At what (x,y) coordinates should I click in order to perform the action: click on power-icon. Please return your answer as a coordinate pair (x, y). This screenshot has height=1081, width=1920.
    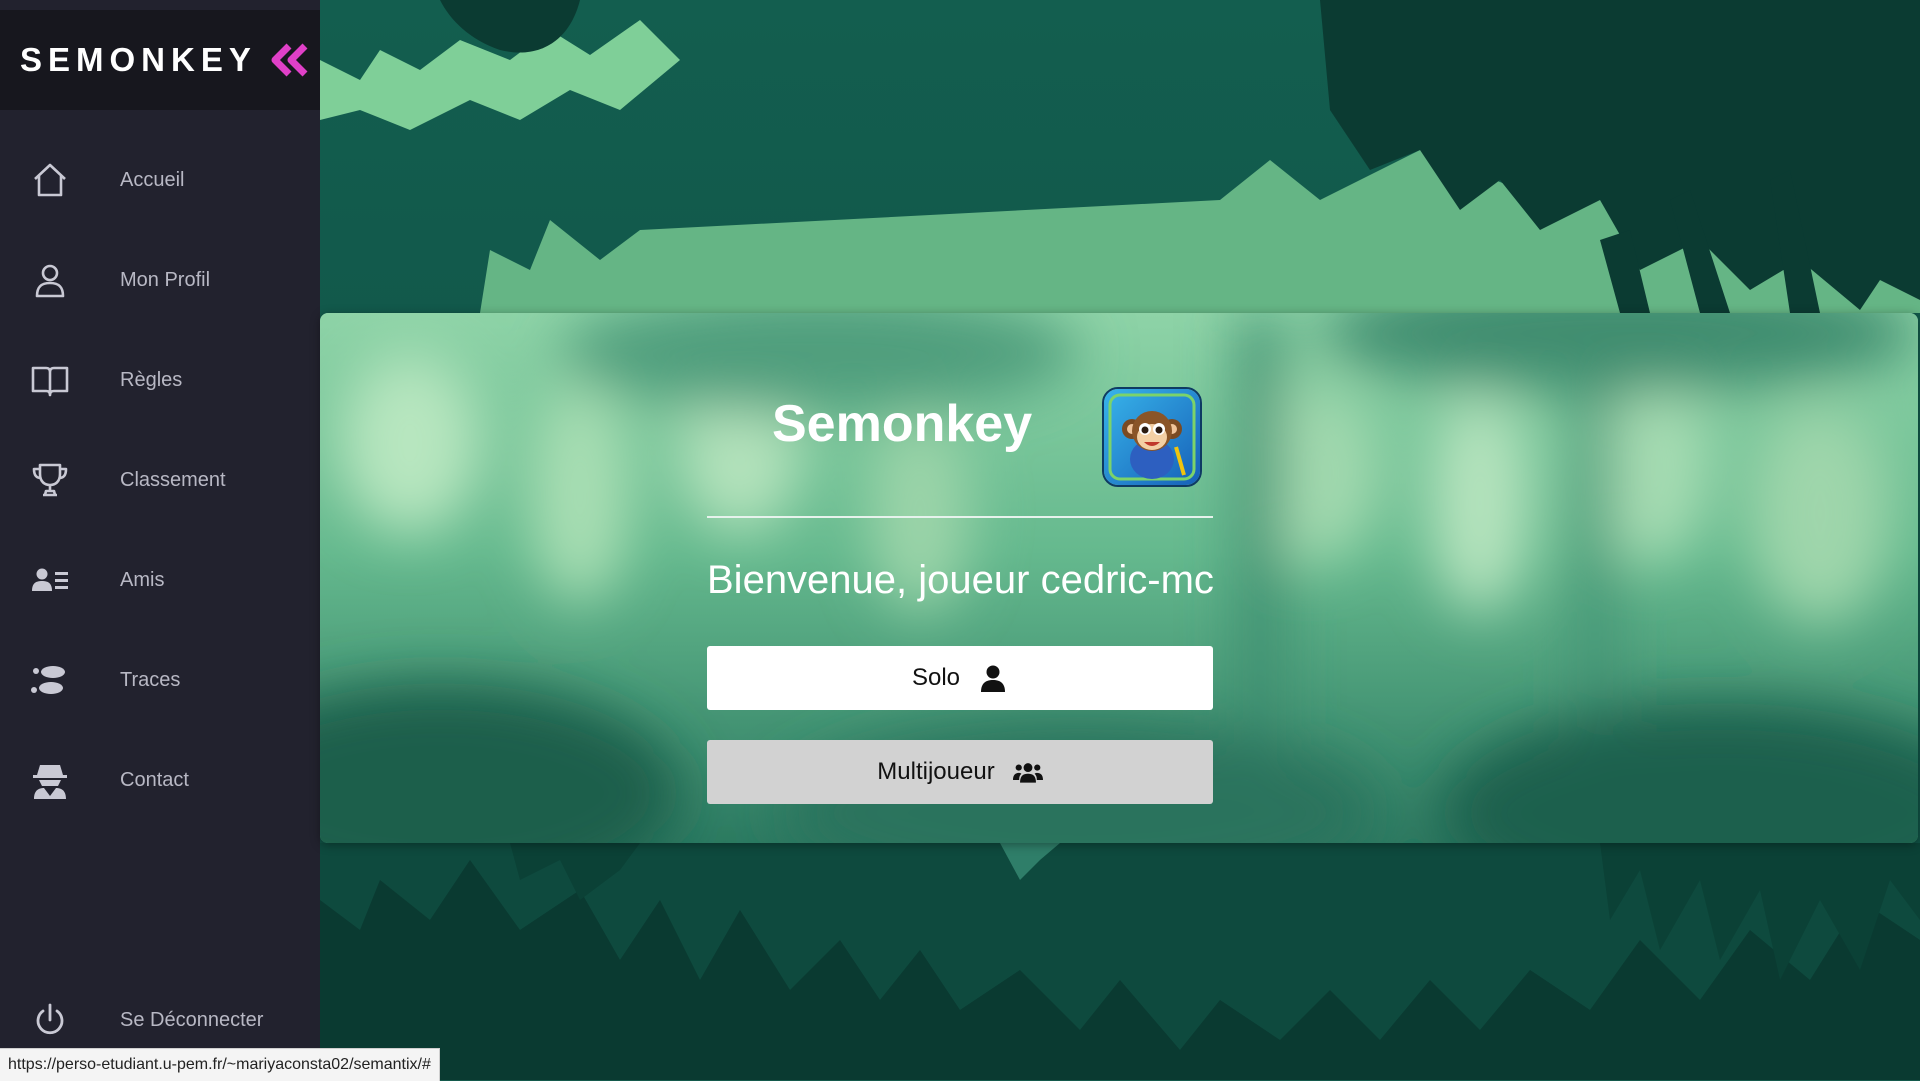
    Looking at the image, I should click on (50, 1020).